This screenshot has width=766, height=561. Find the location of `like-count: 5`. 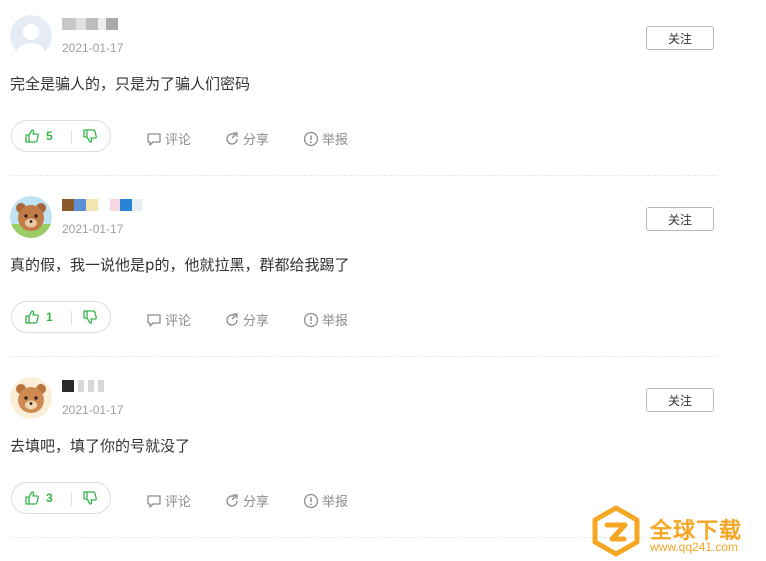

like-count: 5 is located at coordinates (49, 136).